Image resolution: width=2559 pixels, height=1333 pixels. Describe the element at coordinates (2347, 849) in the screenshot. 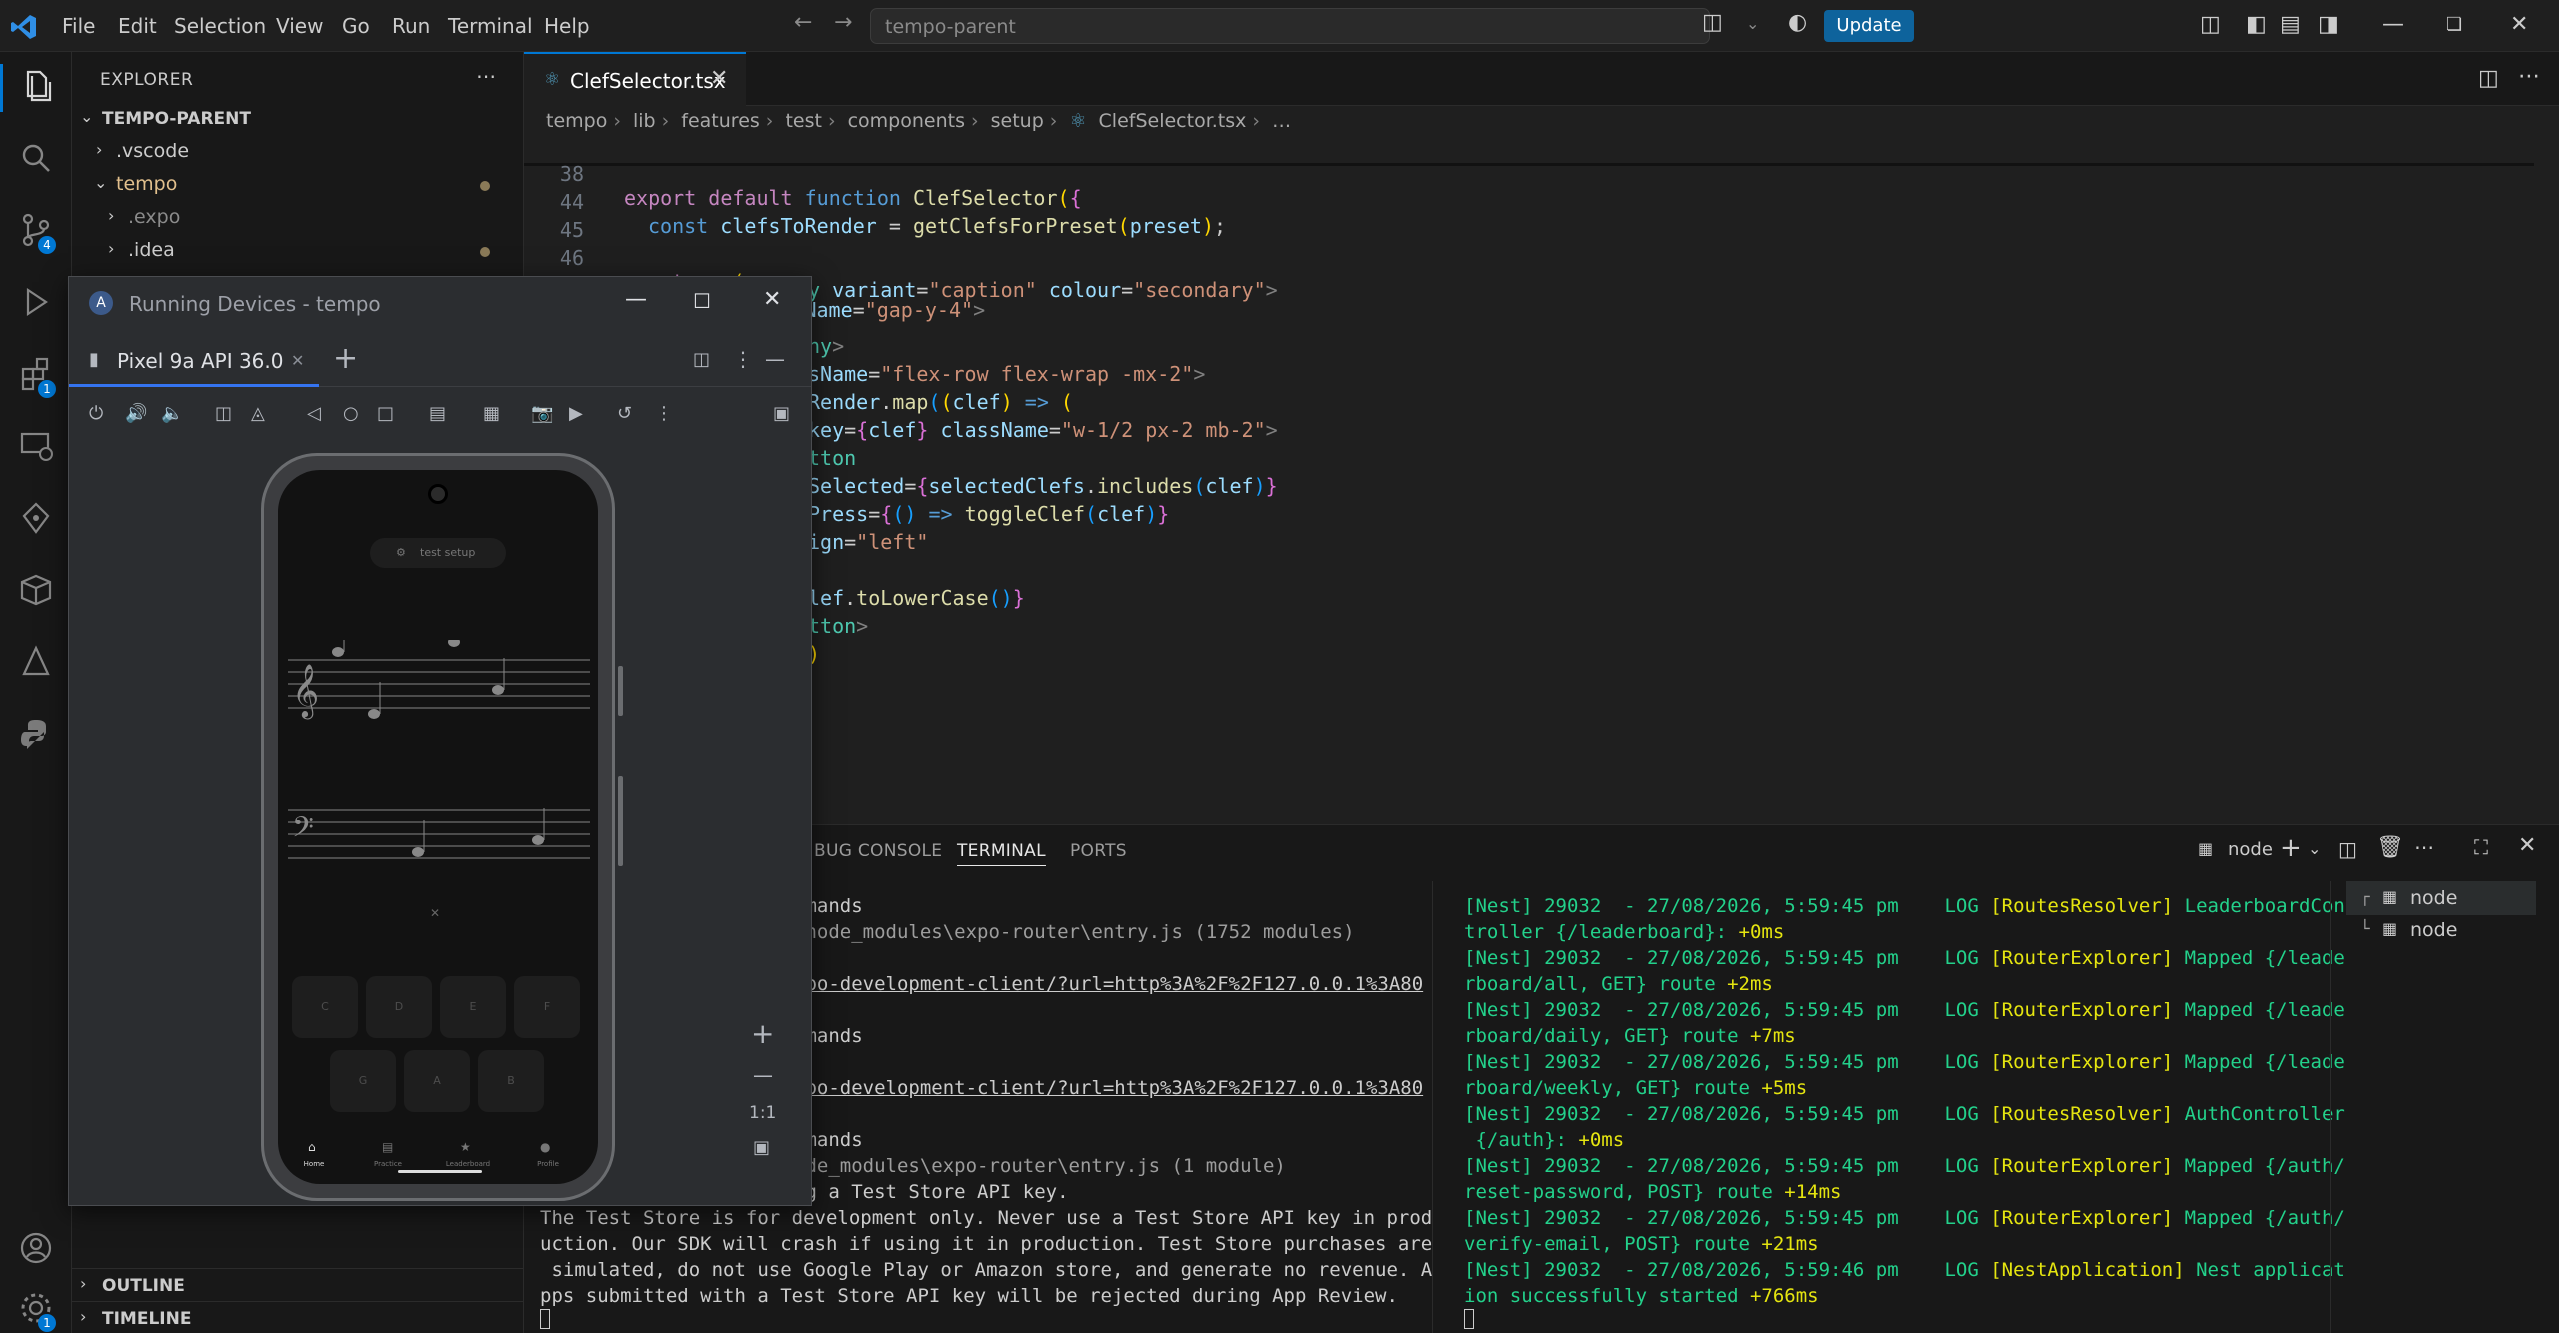

I see `split-terminal-icon: ◫` at that location.